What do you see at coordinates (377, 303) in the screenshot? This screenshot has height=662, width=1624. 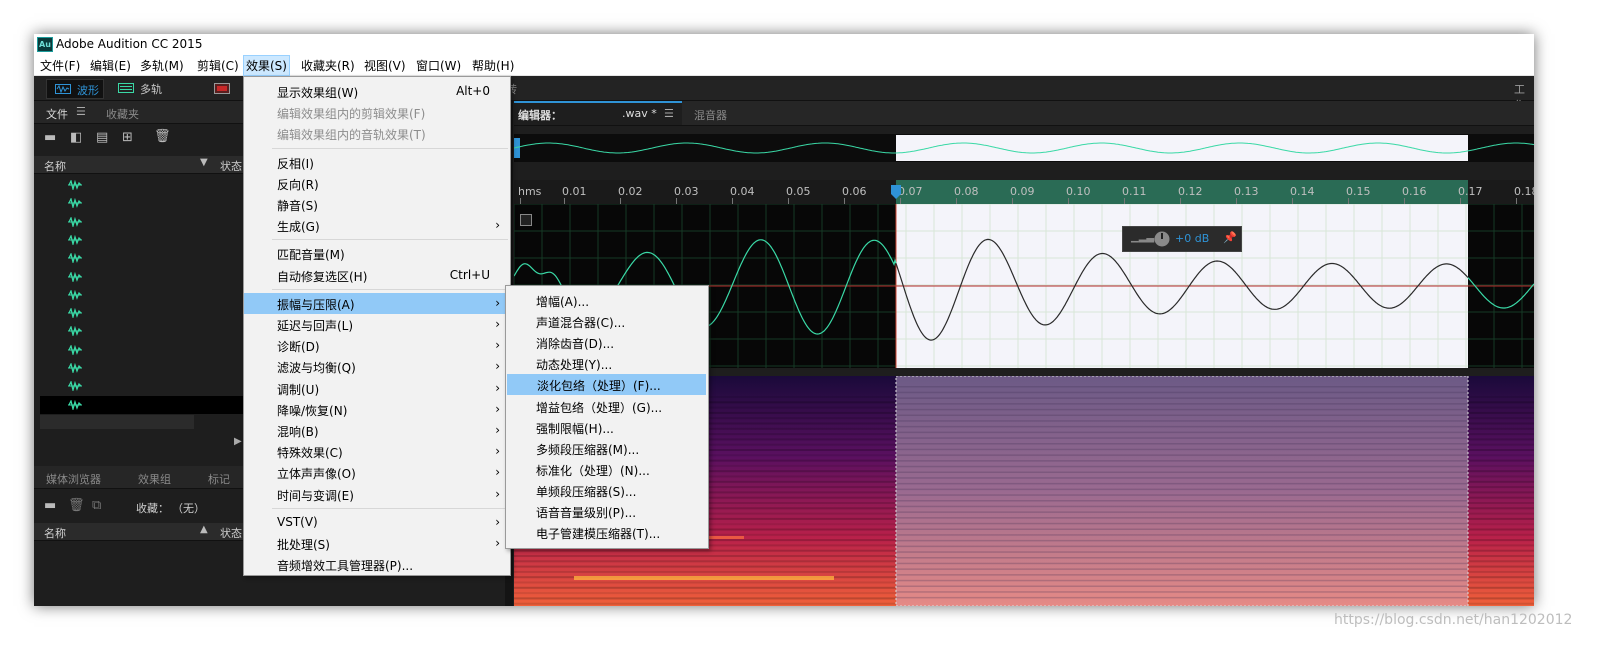 I see `effects-menu-item: 振幅与压限(A) ›` at bounding box center [377, 303].